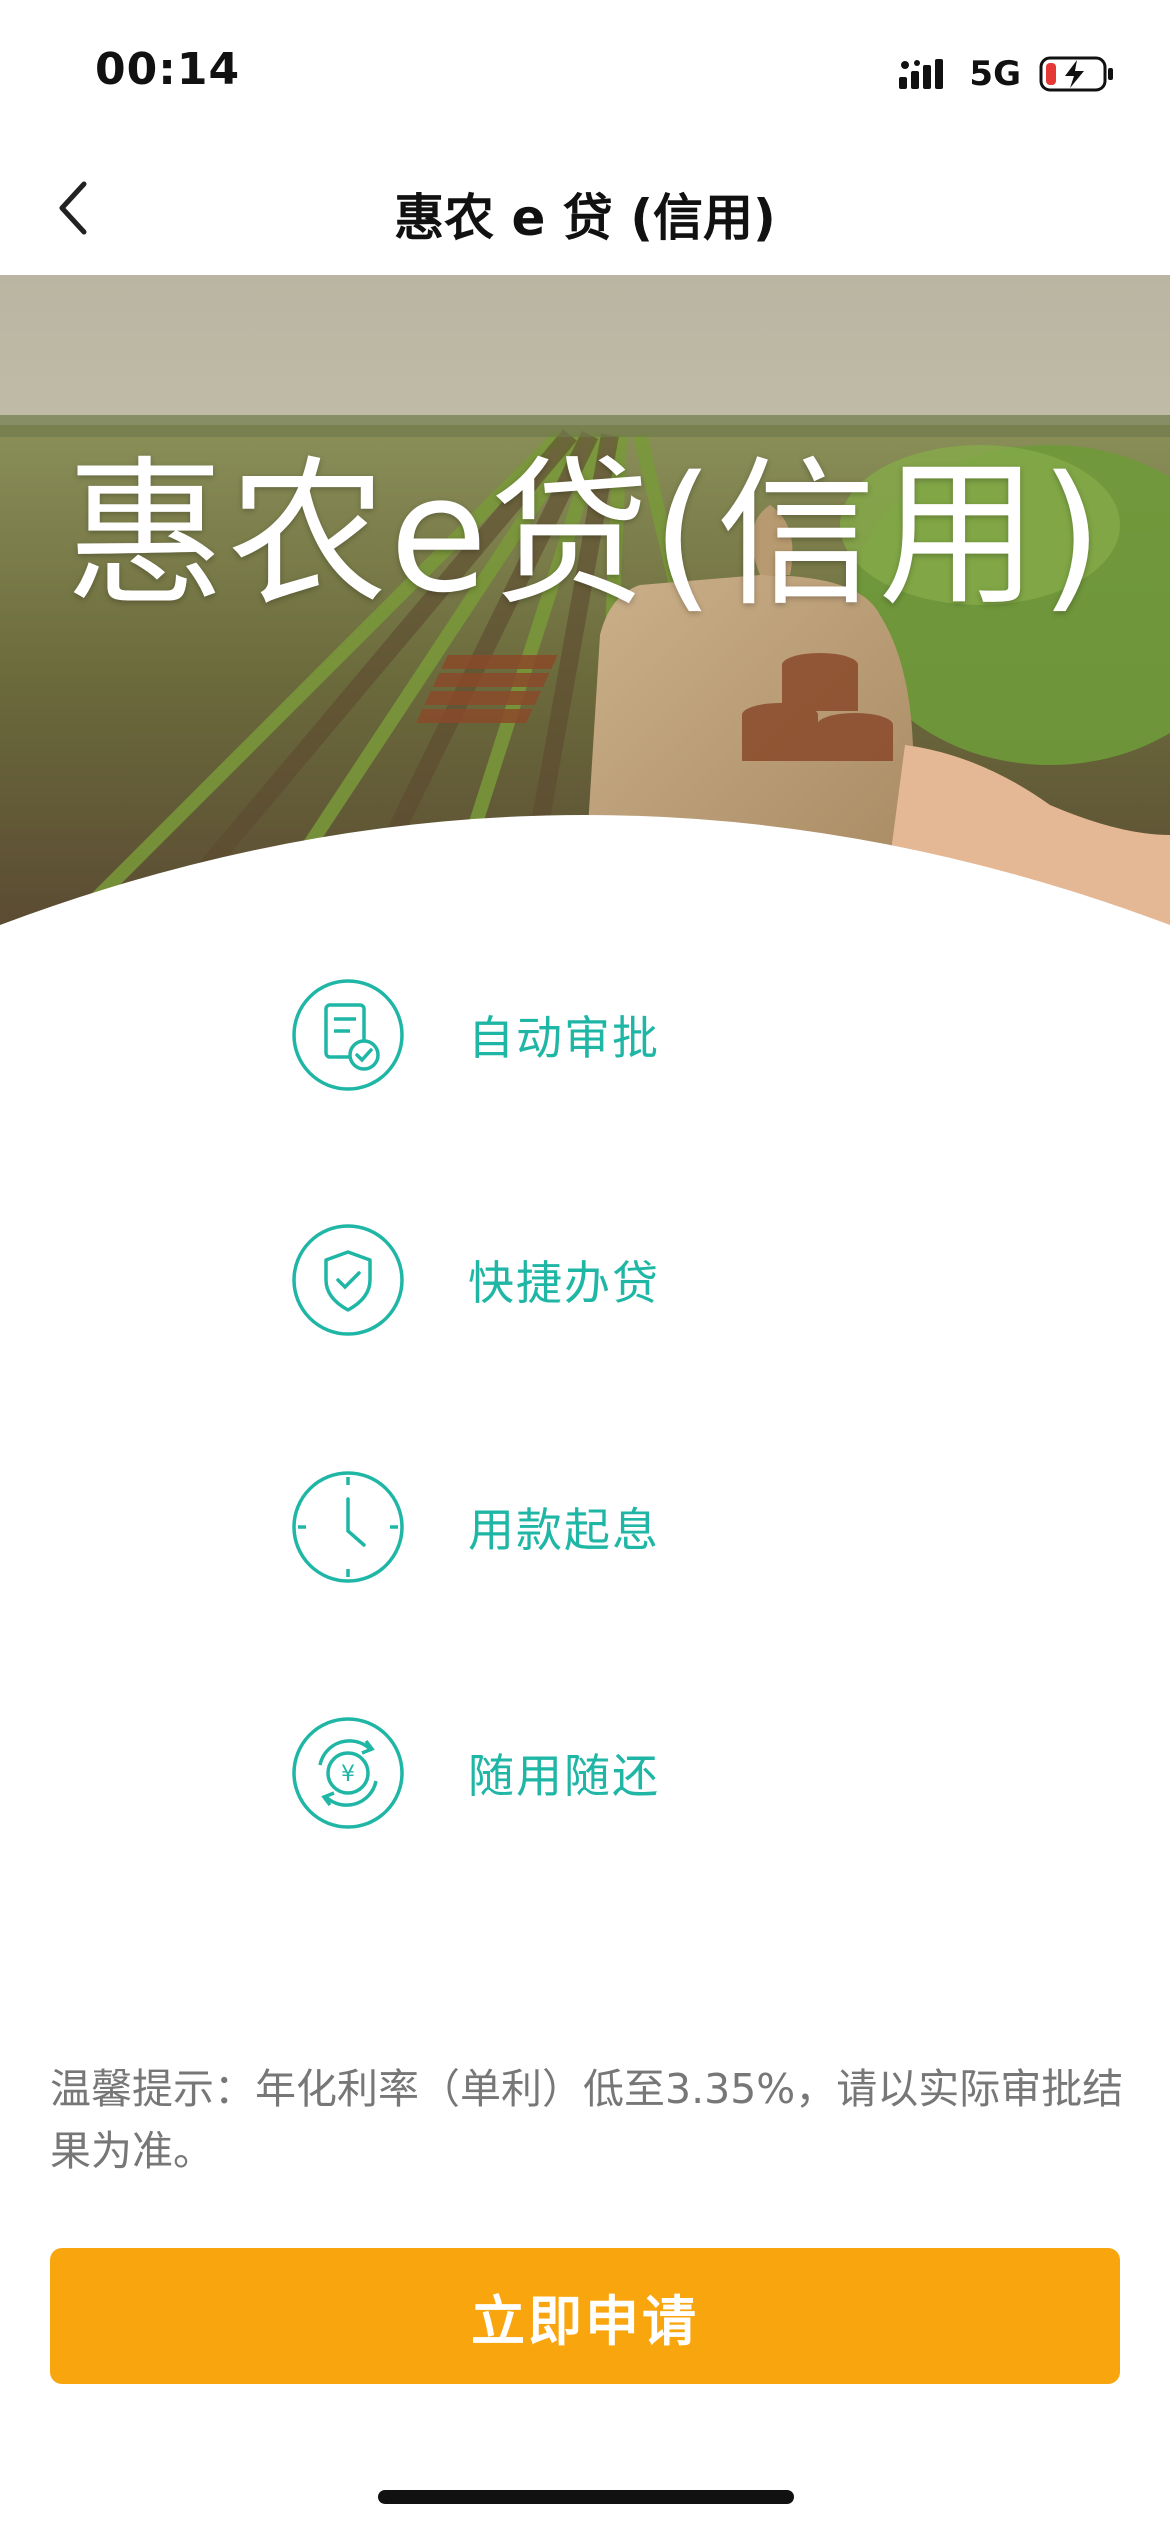 This screenshot has width=1170, height=2532. I want to click on status-indicators: 5G, so click(1006, 74).